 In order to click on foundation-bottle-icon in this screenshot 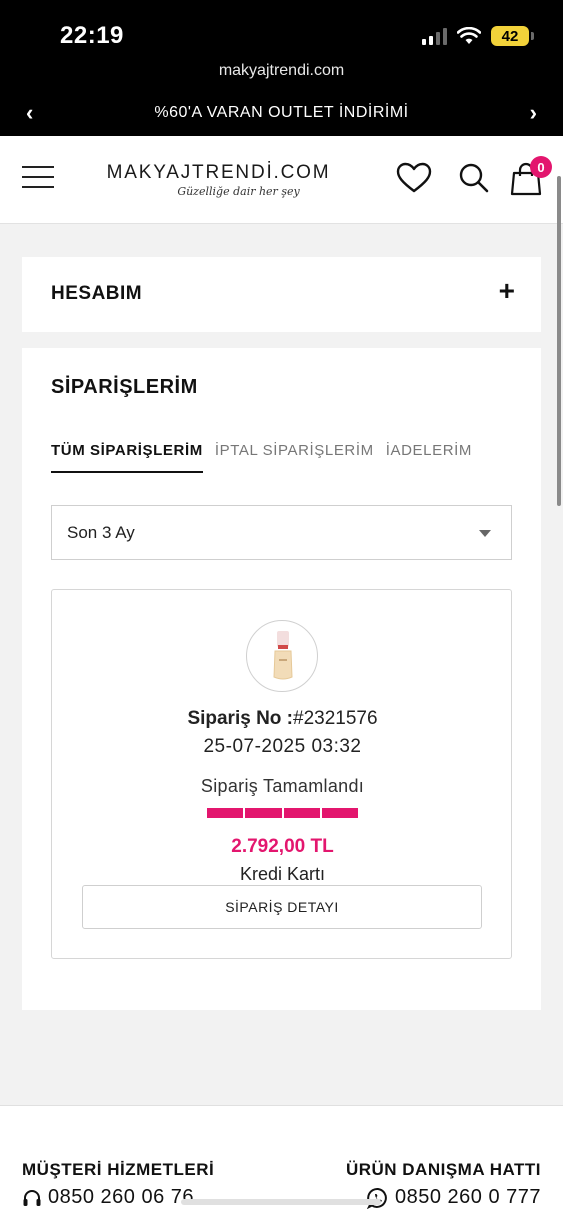, I will do `click(283, 655)`.